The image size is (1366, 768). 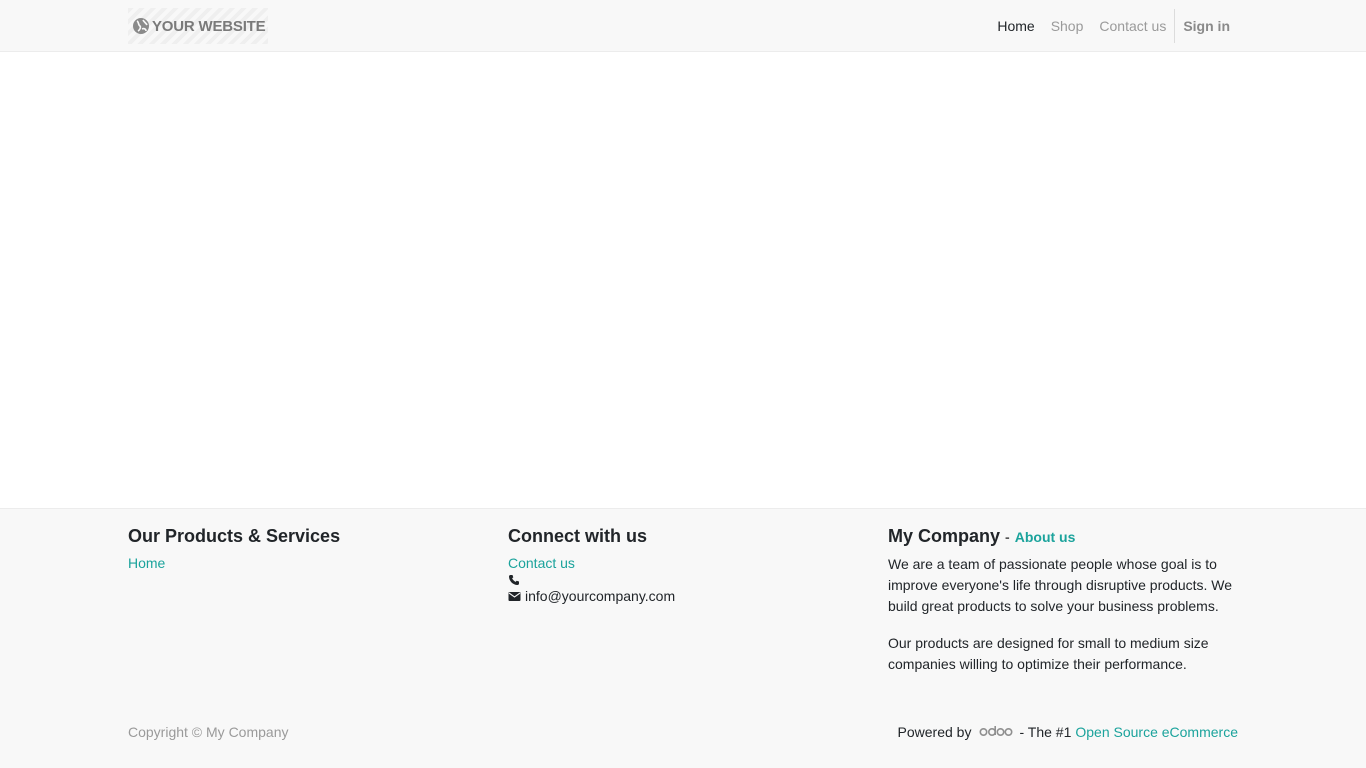 What do you see at coordinates (234, 536) in the screenshot?
I see `products-title: Our Products & Services` at bounding box center [234, 536].